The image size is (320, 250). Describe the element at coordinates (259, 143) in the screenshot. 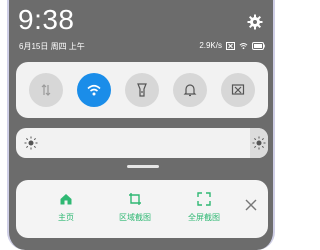

I see `sun-bright-icon` at that location.